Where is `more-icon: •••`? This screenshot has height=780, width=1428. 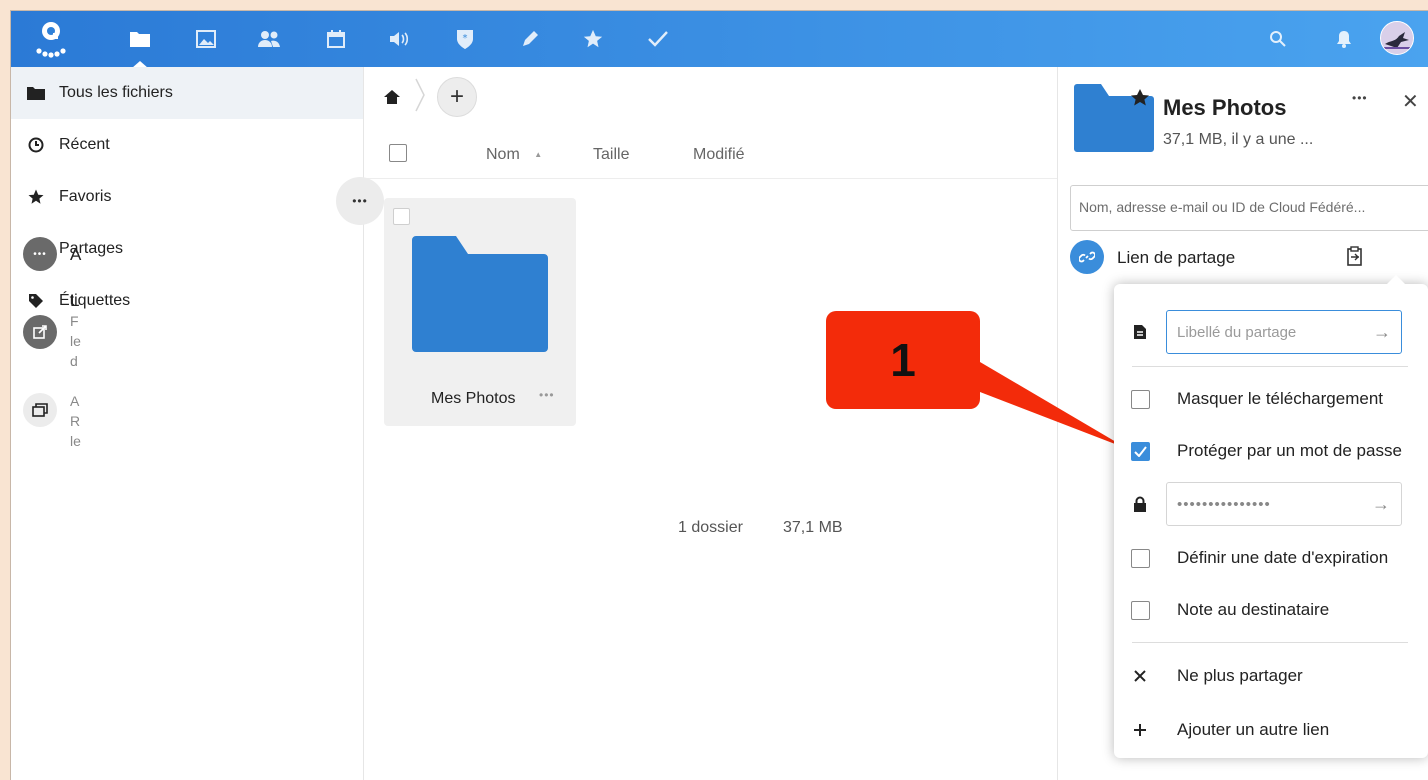 more-icon: ••• is located at coordinates (360, 201).